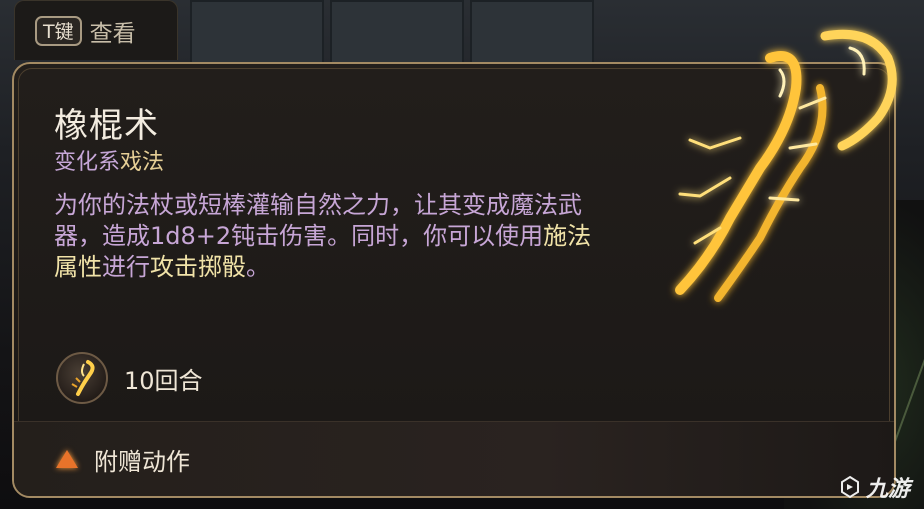 The width and height of the screenshot is (924, 509). What do you see at coordinates (454, 458) in the screenshot?
I see `action-cost-bar: 附赠动作` at bounding box center [454, 458].